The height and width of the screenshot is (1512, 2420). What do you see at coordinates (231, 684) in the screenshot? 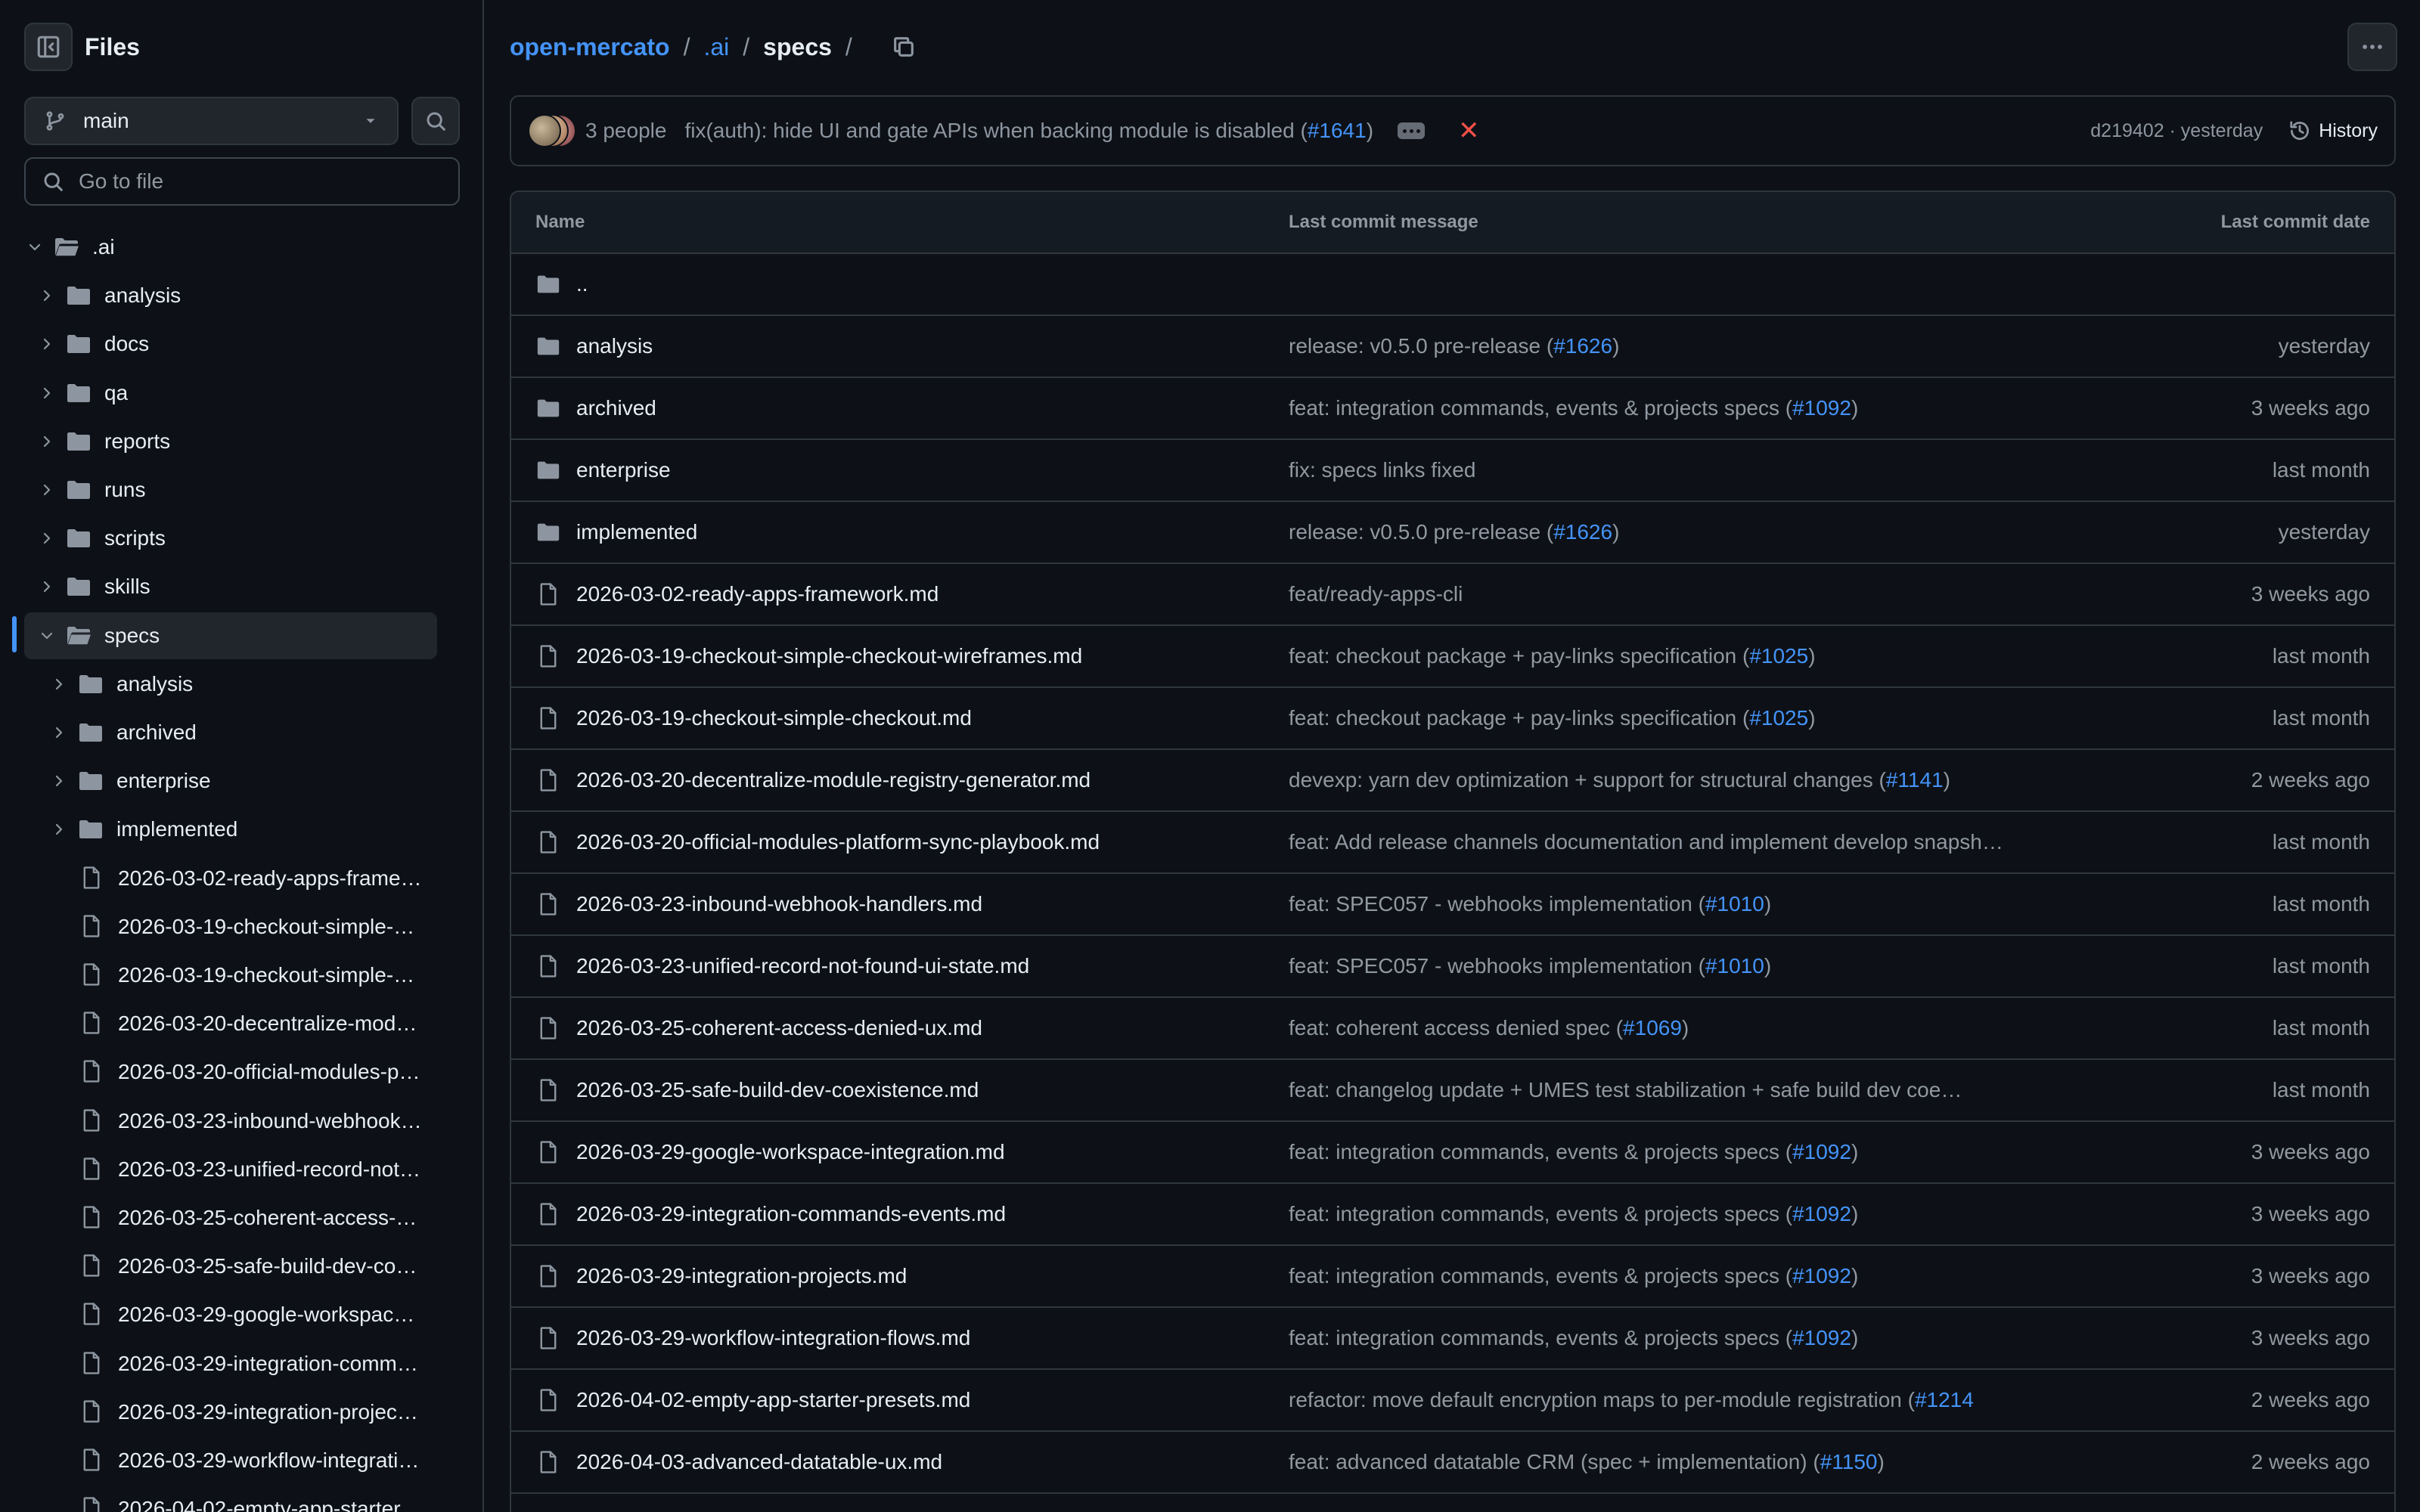
I see `tree-folder-item: analysis` at bounding box center [231, 684].